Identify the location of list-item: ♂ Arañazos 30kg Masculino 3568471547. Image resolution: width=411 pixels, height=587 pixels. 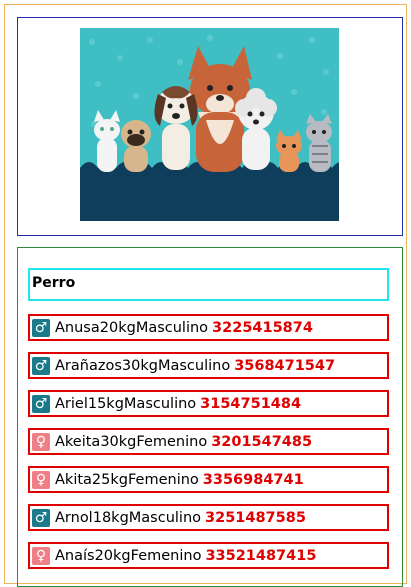
(208, 365).